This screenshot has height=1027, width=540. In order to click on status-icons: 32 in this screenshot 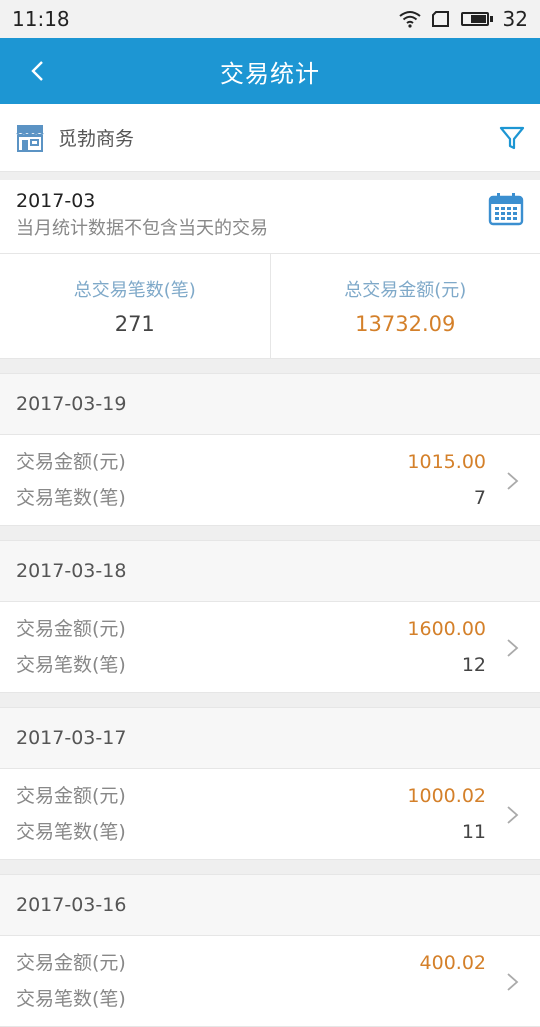, I will do `click(463, 19)`.